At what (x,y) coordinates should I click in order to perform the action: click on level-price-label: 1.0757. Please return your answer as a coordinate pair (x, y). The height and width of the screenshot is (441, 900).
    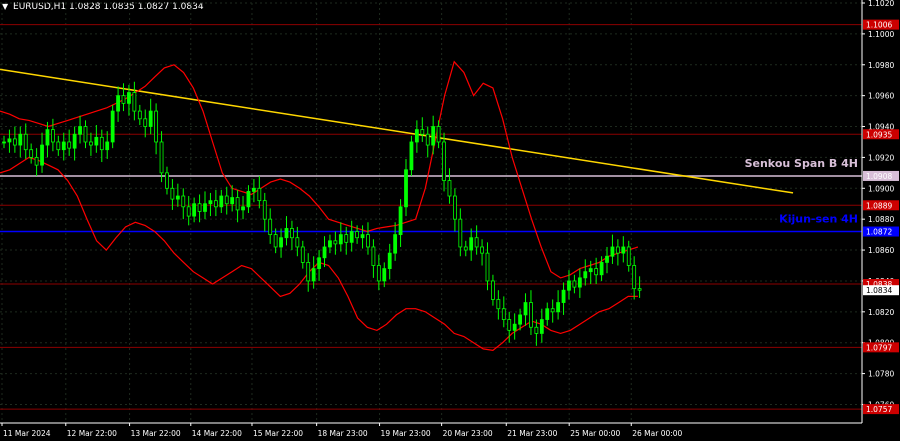
    Looking at the image, I should click on (879, 409).